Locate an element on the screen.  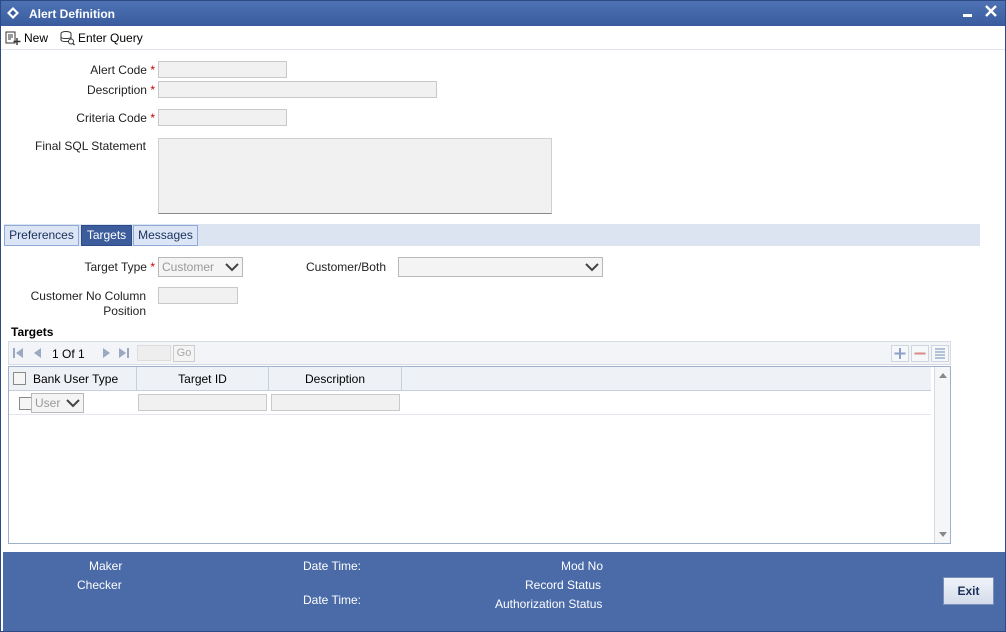
exit-button: Exit is located at coordinates (968, 591).